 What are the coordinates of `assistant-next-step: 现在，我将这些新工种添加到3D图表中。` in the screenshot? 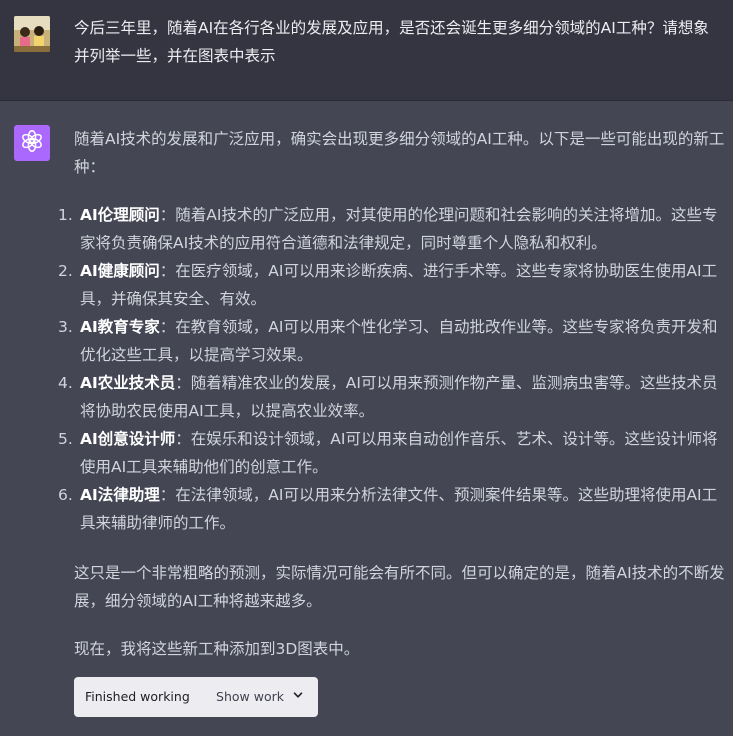 It's located at (217, 649).